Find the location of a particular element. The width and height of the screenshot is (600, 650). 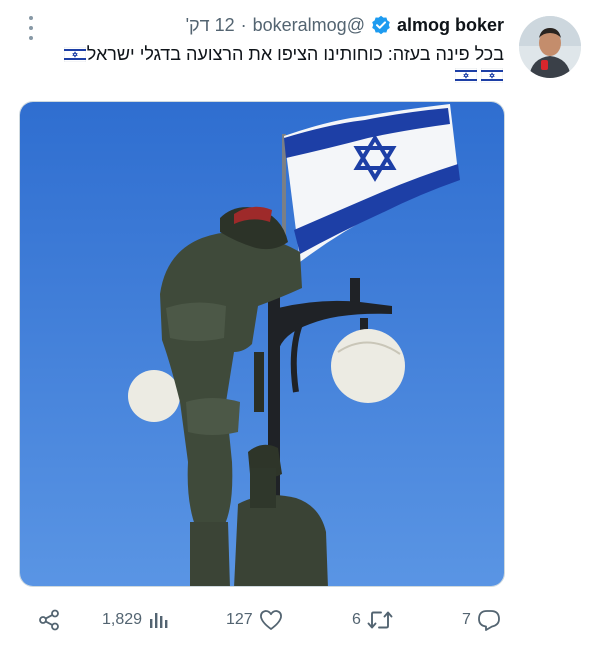

like-button: 127 is located at coordinates (254, 620).